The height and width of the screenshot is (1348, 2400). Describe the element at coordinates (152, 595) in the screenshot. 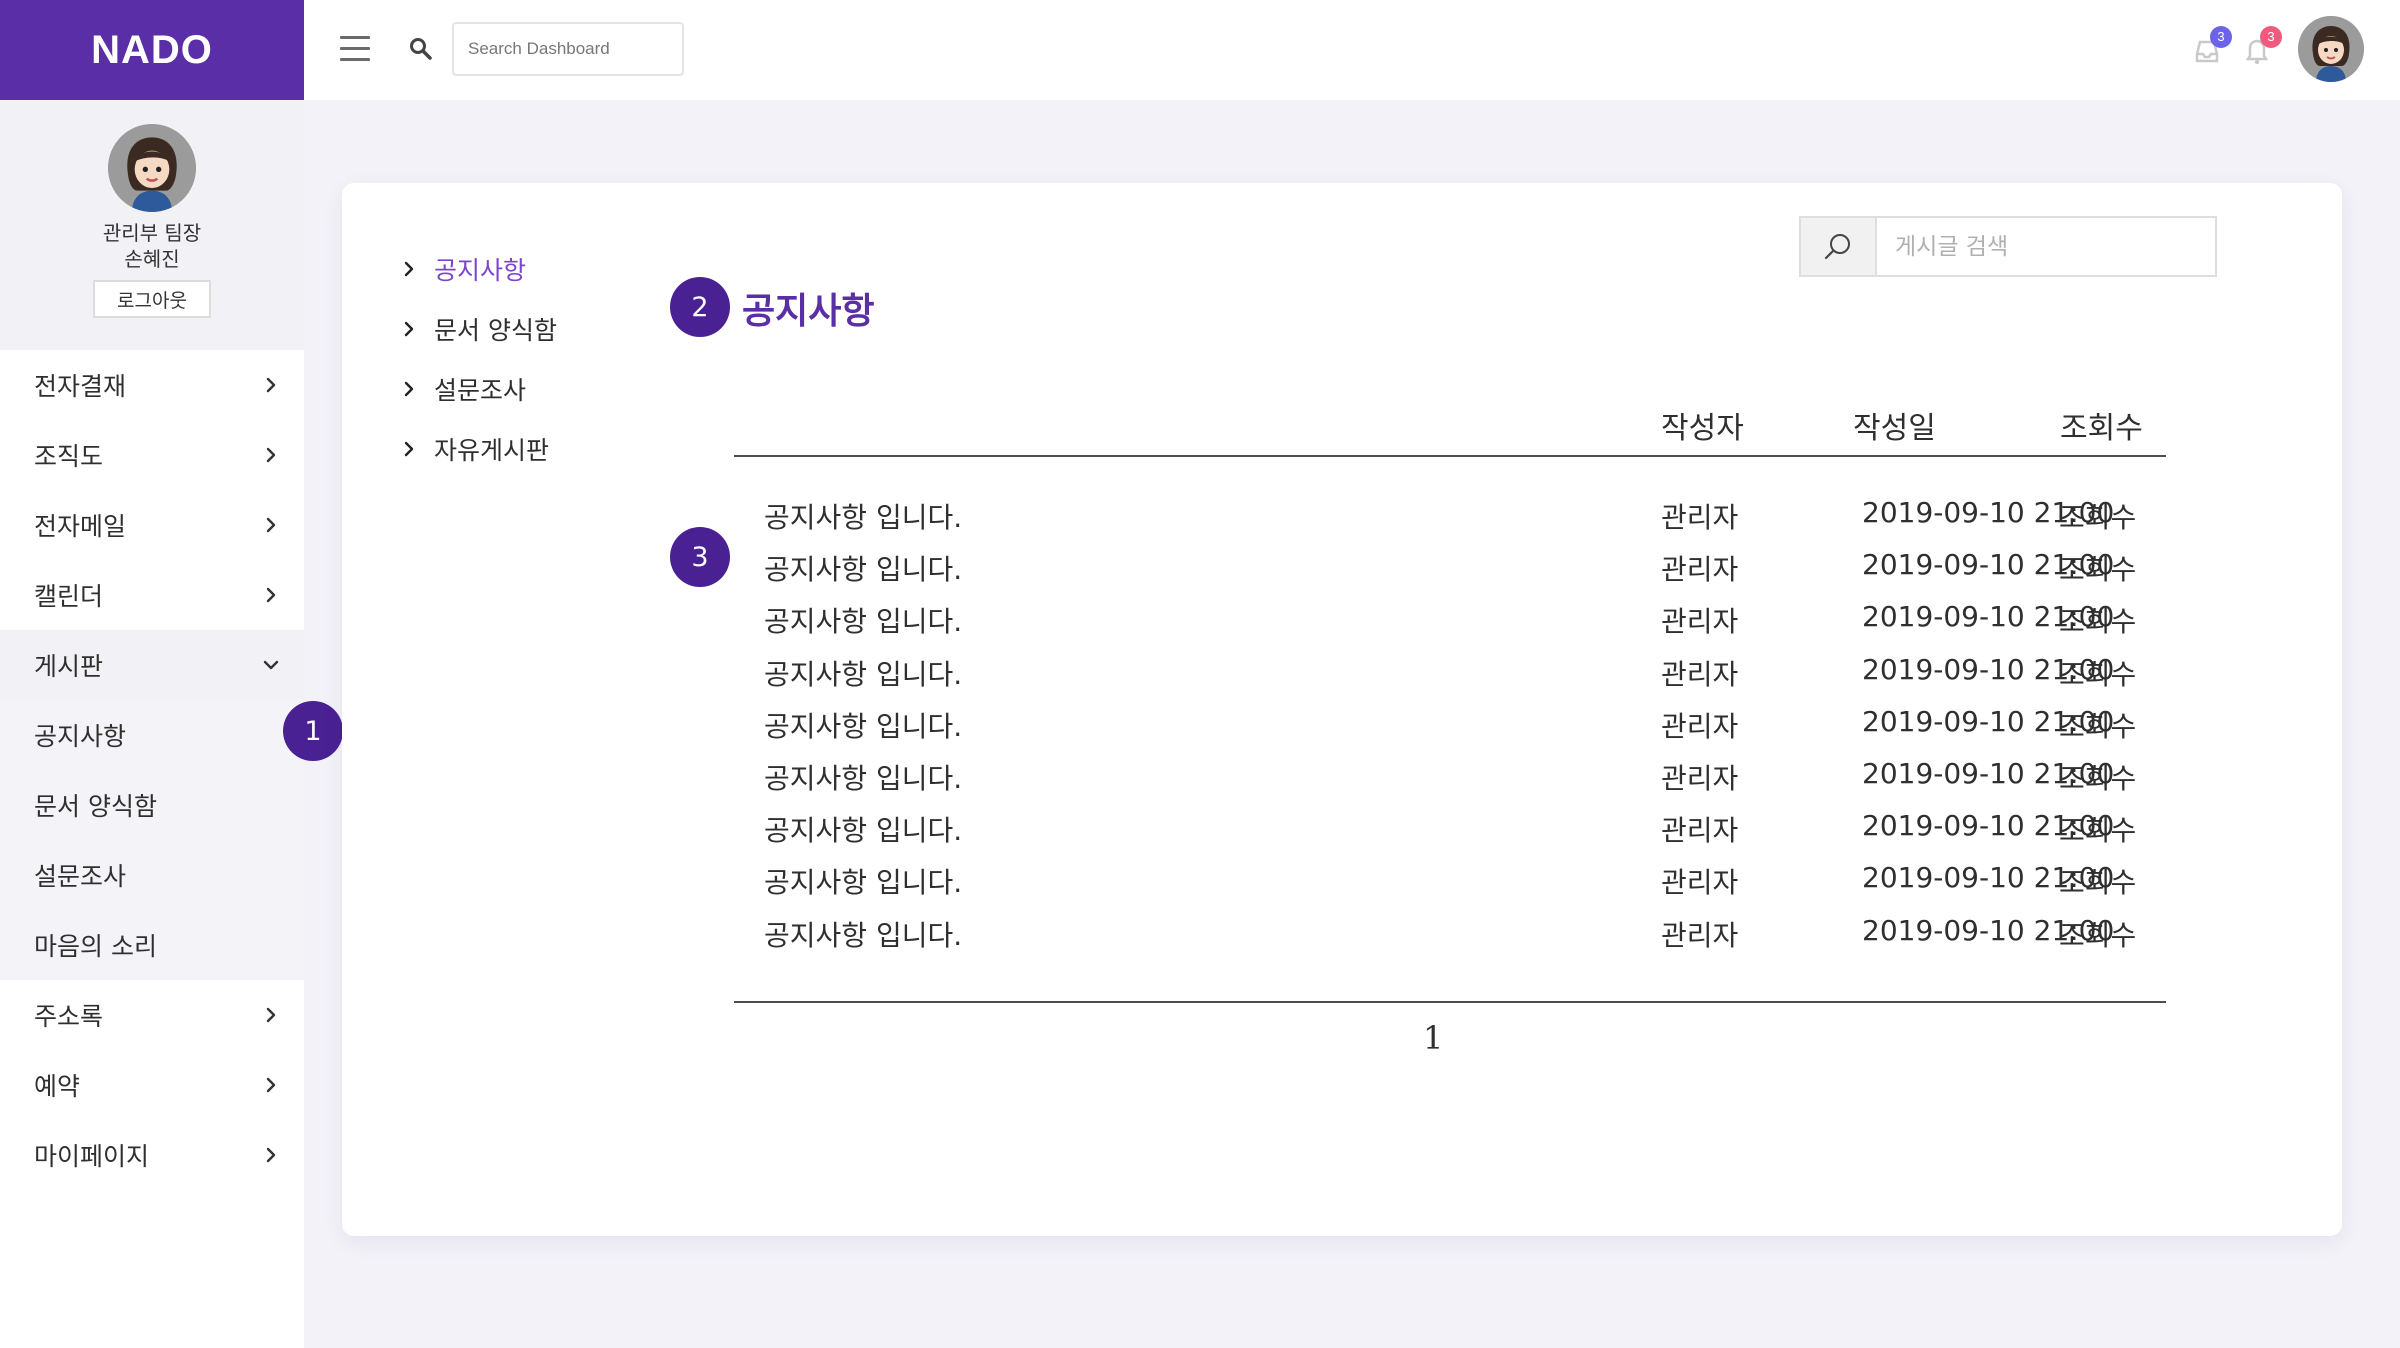

I see `sidebar-item-calendar: 캘린더` at that location.